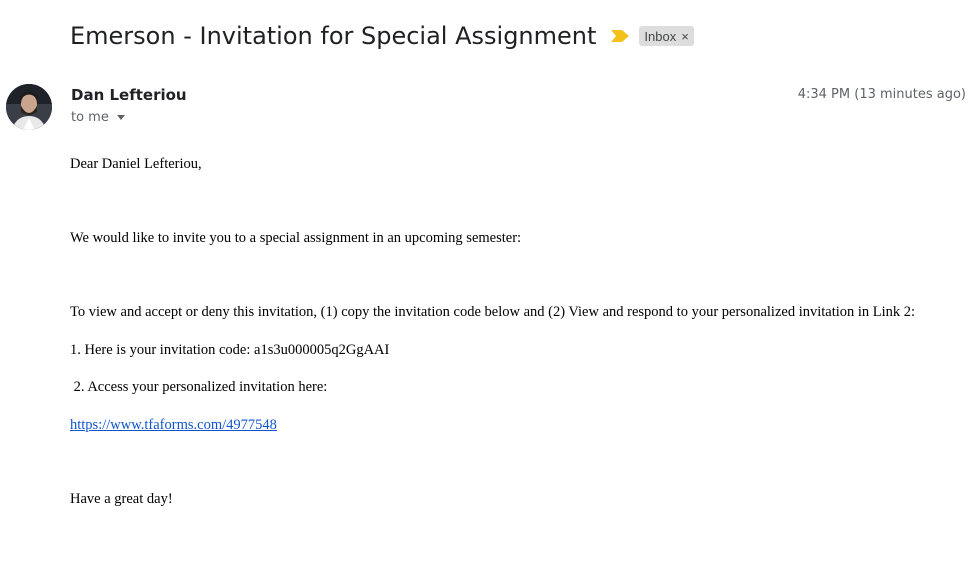  I want to click on inbox-label-chip: Inbox ×, so click(666, 36).